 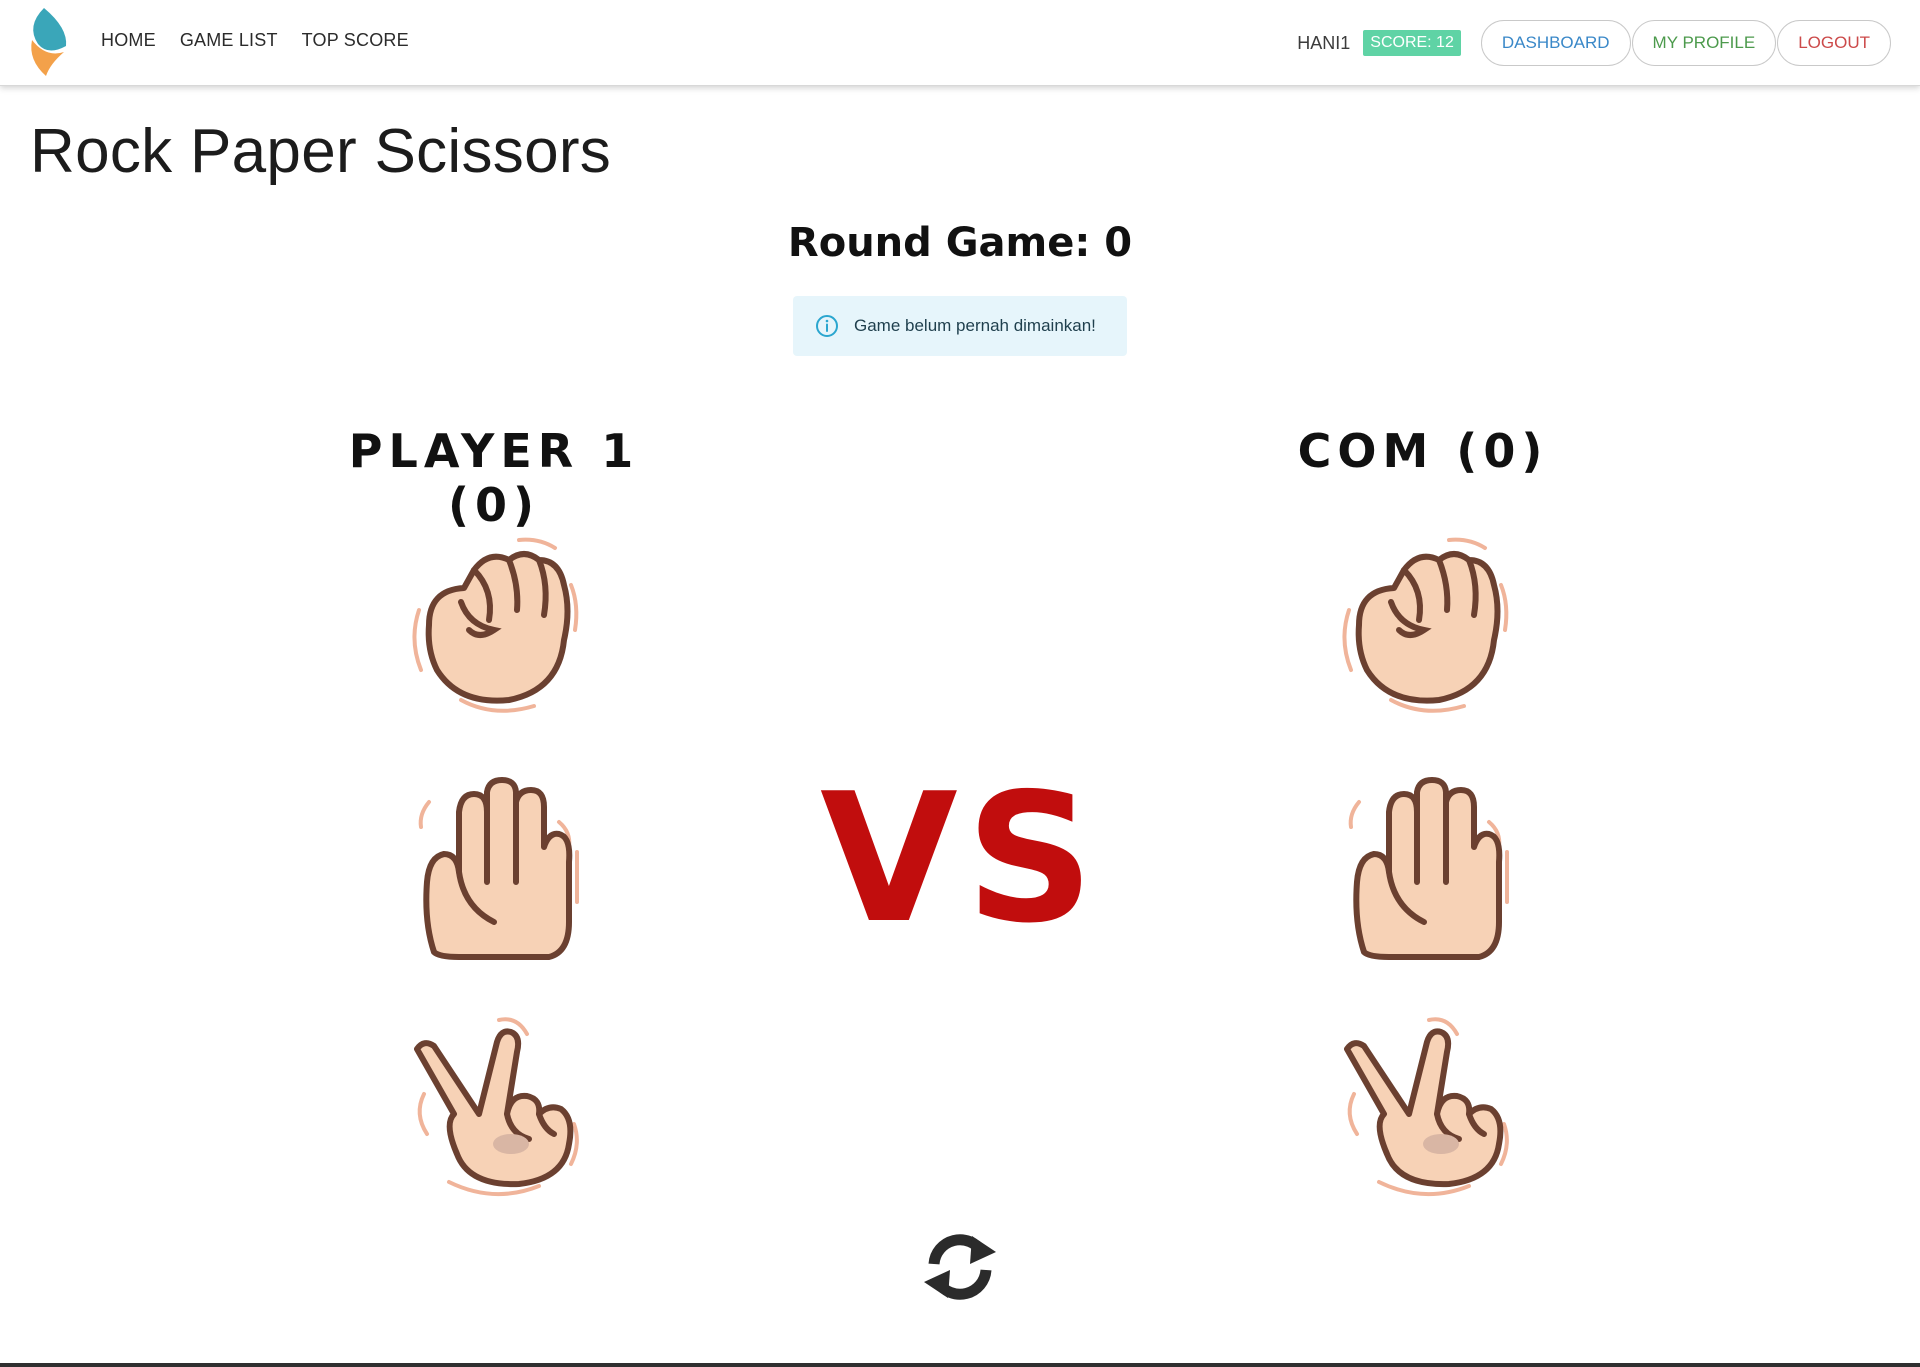 I want to click on page-title: Rock Paper Scissors, so click(x=321, y=151).